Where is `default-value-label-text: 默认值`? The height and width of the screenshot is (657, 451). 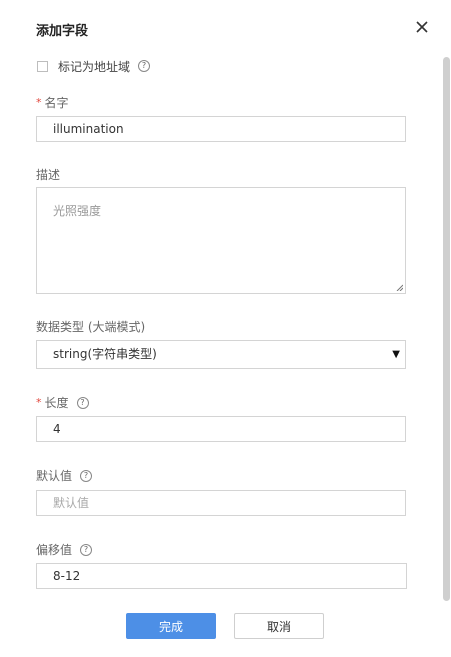 default-value-label-text: 默认值 is located at coordinates (54, 476).